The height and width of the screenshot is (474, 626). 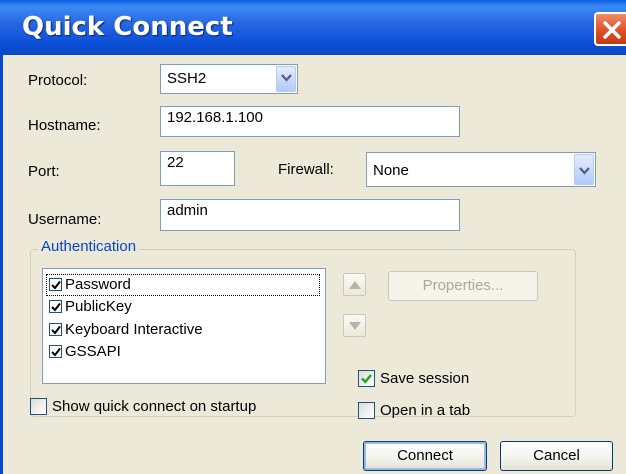 I want to click on protocol-label: Protocol:, so click(x=58, y=80).